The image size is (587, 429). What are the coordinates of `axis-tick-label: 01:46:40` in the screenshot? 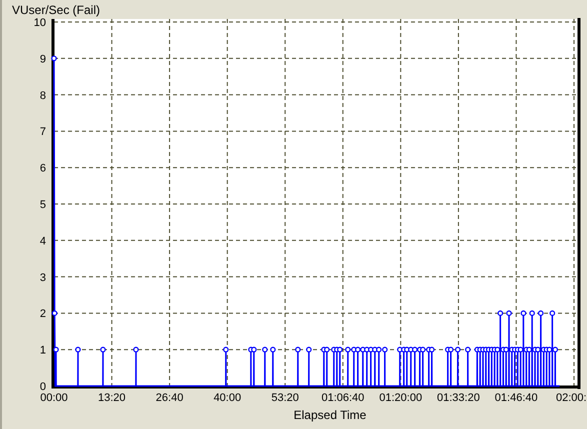 It's located at (516, 398).